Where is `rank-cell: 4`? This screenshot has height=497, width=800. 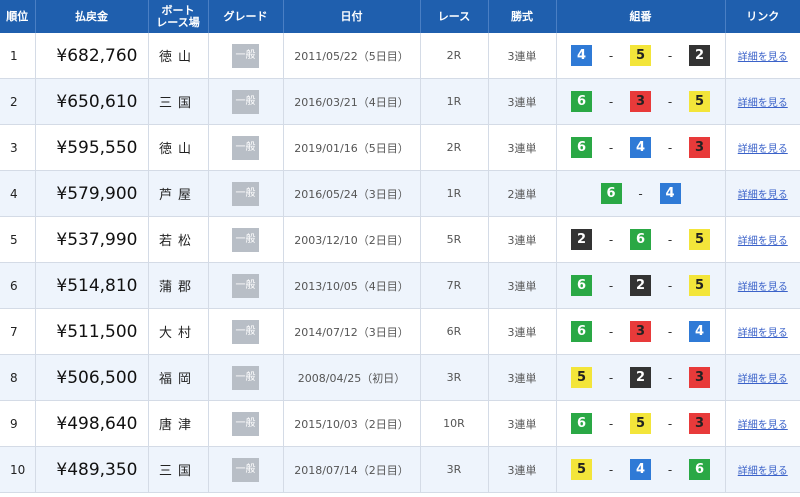 rank-cell: 4 is located at coordinates (18, 193).